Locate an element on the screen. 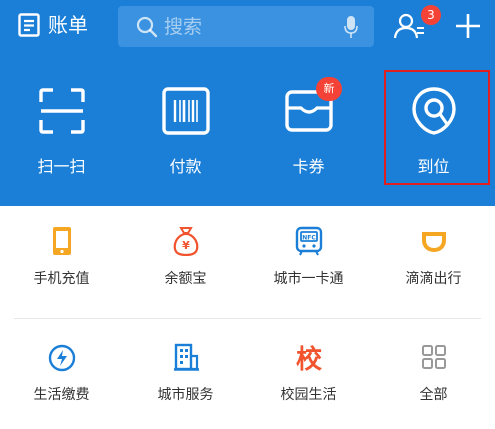  grid-item-didi: 滴滴出行 is located at coordinates (433, 274).